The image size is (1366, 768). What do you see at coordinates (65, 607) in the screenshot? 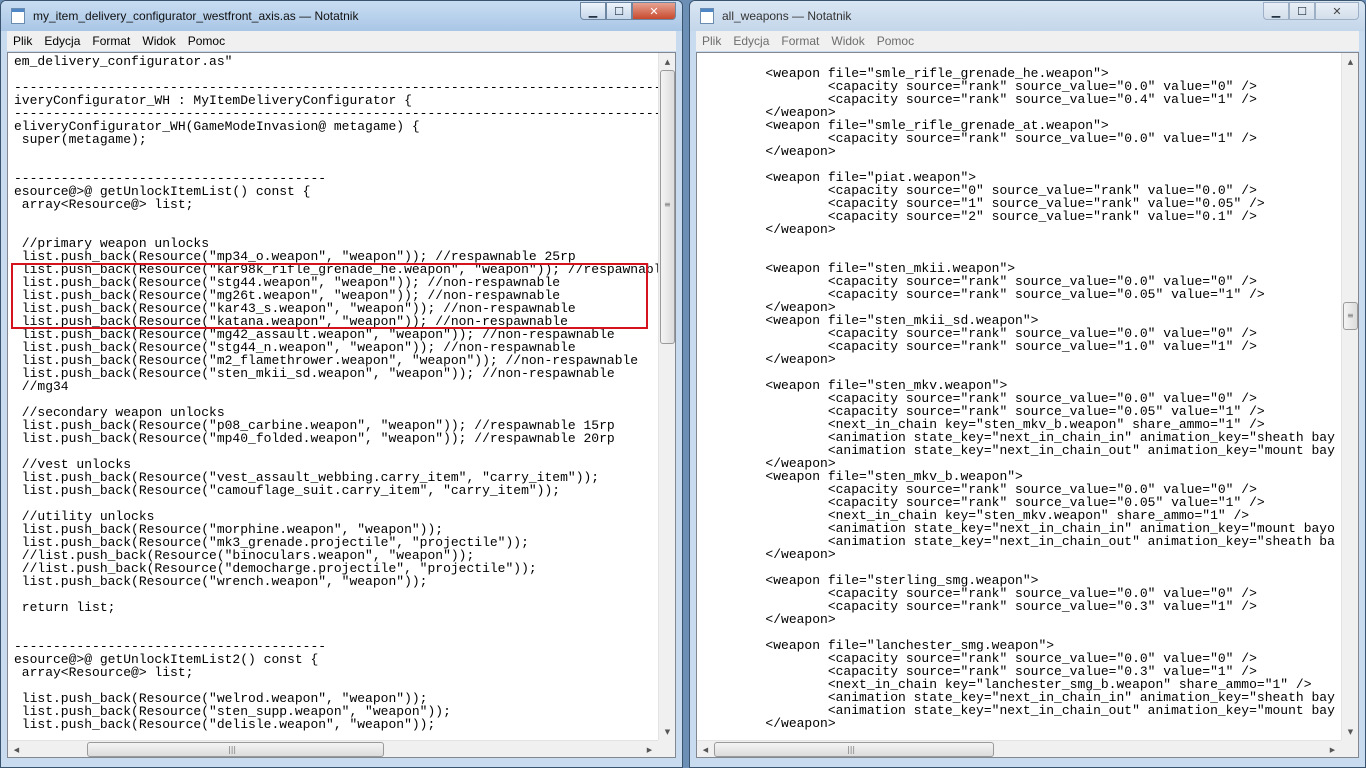
I see `code-line: return list;` at bounding box center [65, 607].